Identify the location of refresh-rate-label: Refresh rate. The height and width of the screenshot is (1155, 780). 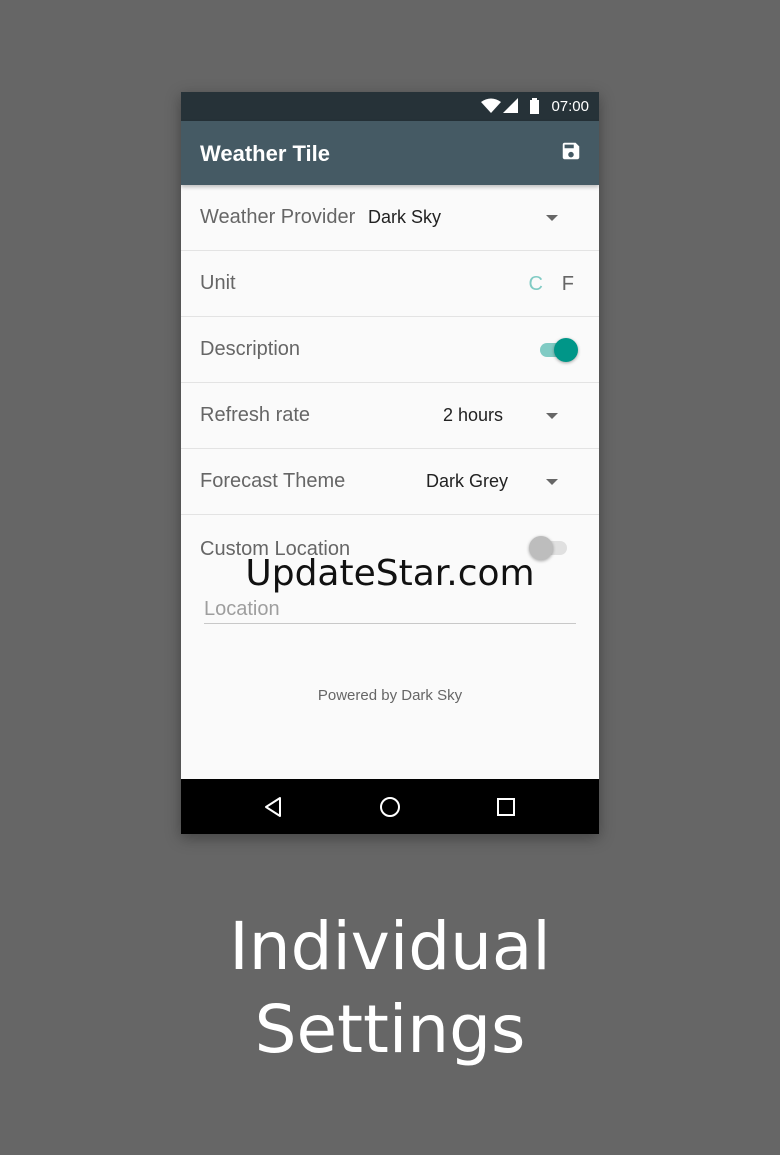
(255, 415).